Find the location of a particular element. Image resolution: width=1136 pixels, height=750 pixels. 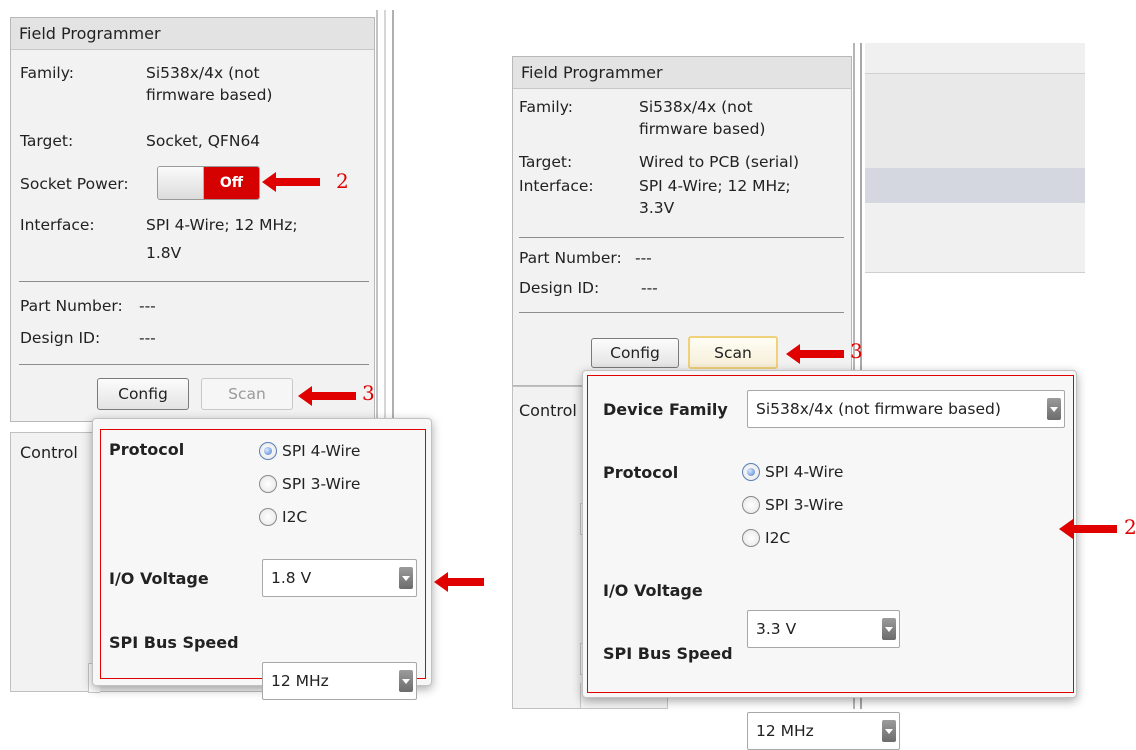

target-value: Socket, QFN64 is located at coordinates (203, 141).